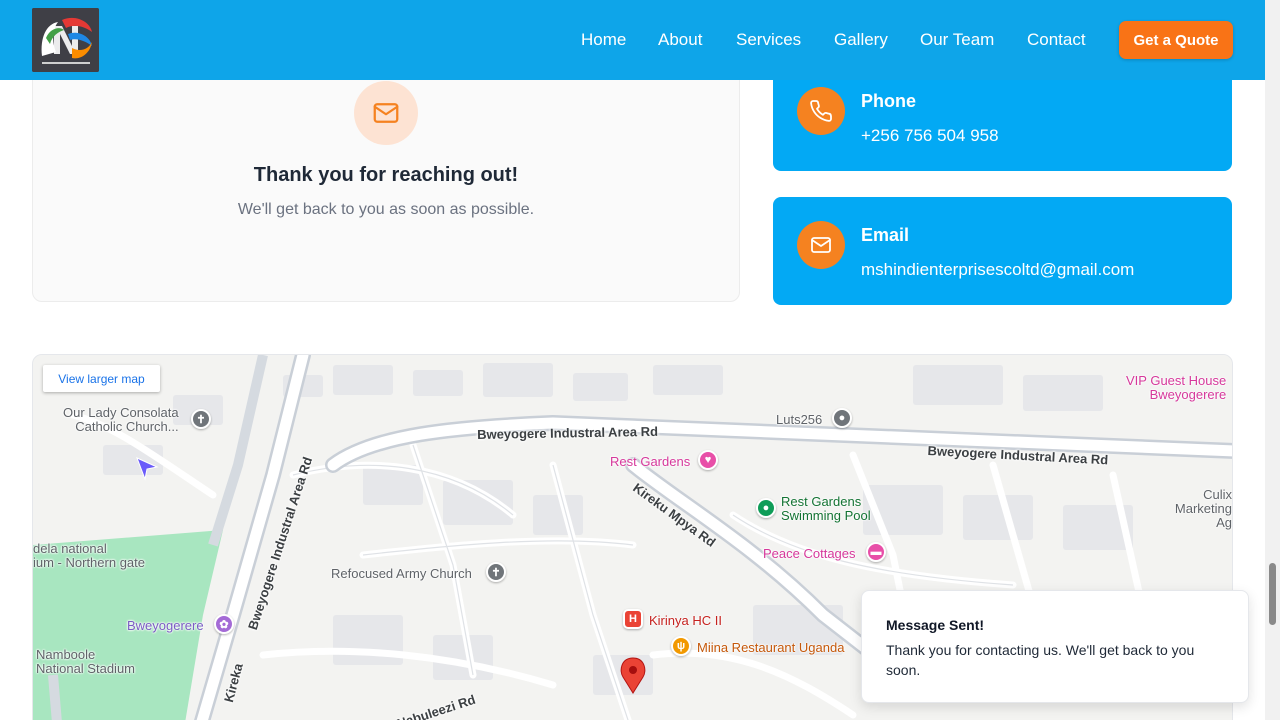  I want to click on hotel-pin-icon: ▬, so click(876, 552).